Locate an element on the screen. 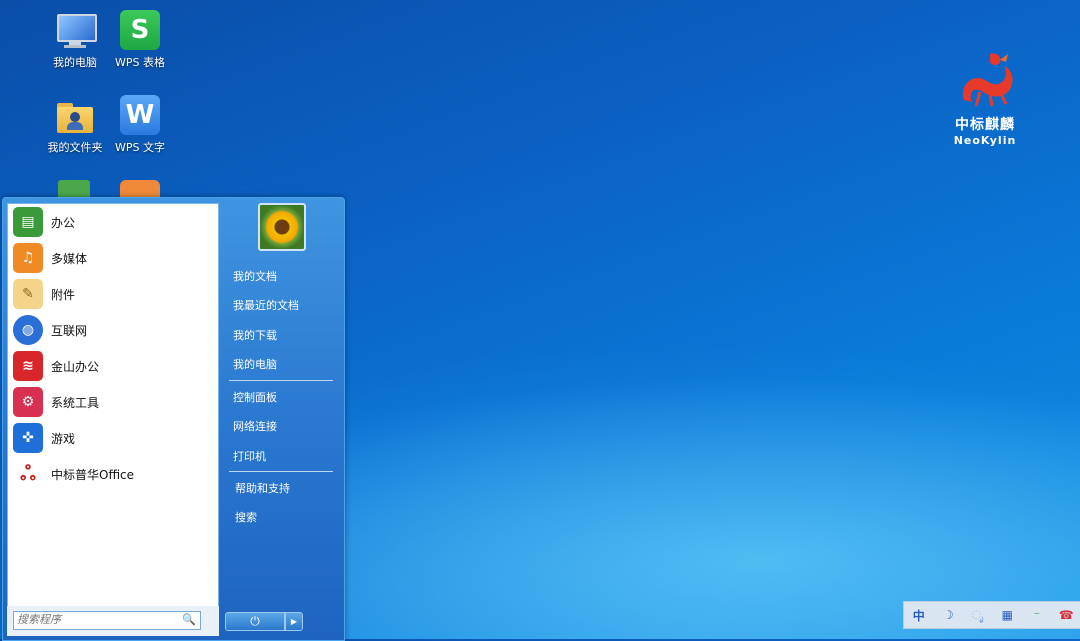  system-tools-icon: ⚙ is located at coordinates (28, 402).